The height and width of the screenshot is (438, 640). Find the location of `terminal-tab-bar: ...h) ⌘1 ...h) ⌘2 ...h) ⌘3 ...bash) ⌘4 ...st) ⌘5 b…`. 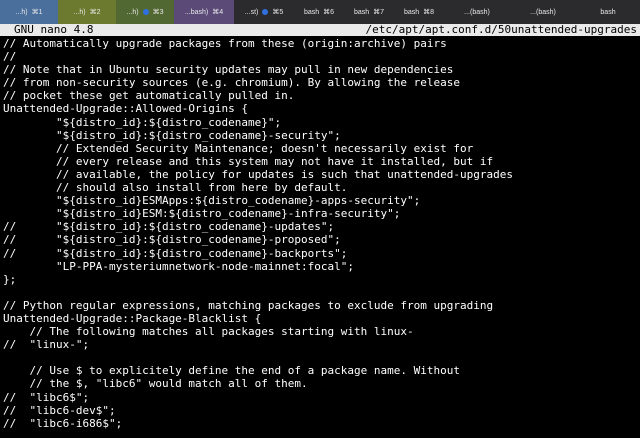

terminal-tab-bar: ...h) ⌘1 ...h) ⌘2 ...h) ⌘3 ...bash) ⌘4 ...st) ⌘5 b… is located at coordinates (320, 12).